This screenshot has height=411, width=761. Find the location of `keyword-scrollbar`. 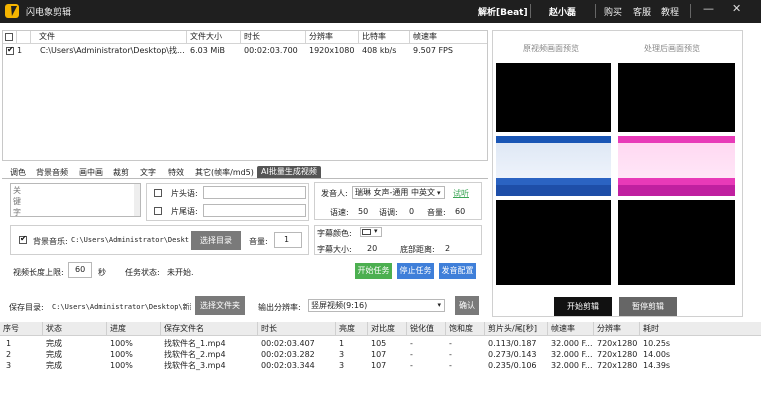

keyword-scrollbar is located at coordinates (137, 200).